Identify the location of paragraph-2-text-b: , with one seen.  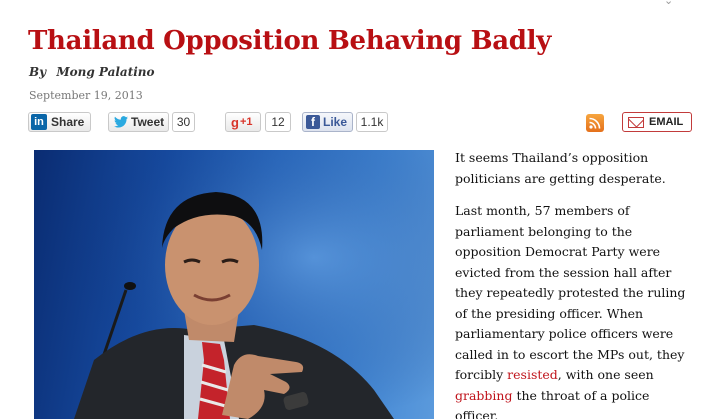
(605, 374).